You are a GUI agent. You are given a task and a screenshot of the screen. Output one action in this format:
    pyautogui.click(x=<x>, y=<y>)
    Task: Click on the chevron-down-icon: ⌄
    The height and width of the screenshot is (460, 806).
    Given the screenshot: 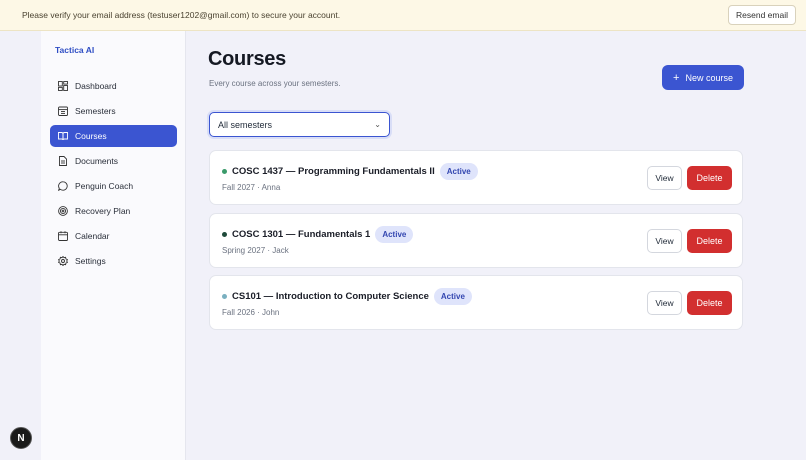 What is the action you would take?
    pyautogui.click(x=377, y=124)
    